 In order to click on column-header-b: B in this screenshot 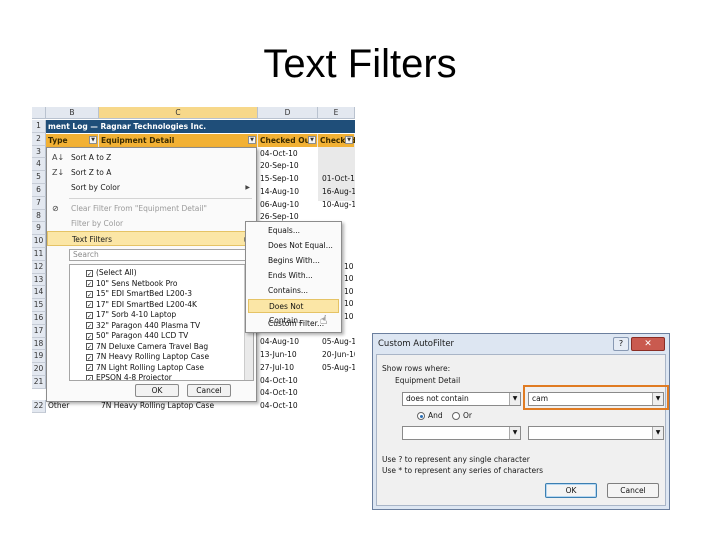, I will do `click(72, 113)`.